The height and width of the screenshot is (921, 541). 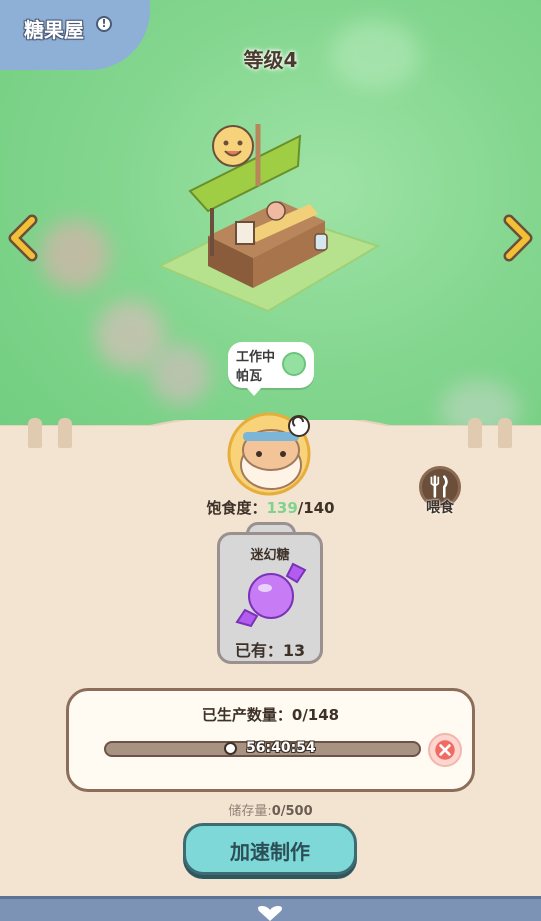 I want to click on fork-knife-icon, so click(x=439, y=486).